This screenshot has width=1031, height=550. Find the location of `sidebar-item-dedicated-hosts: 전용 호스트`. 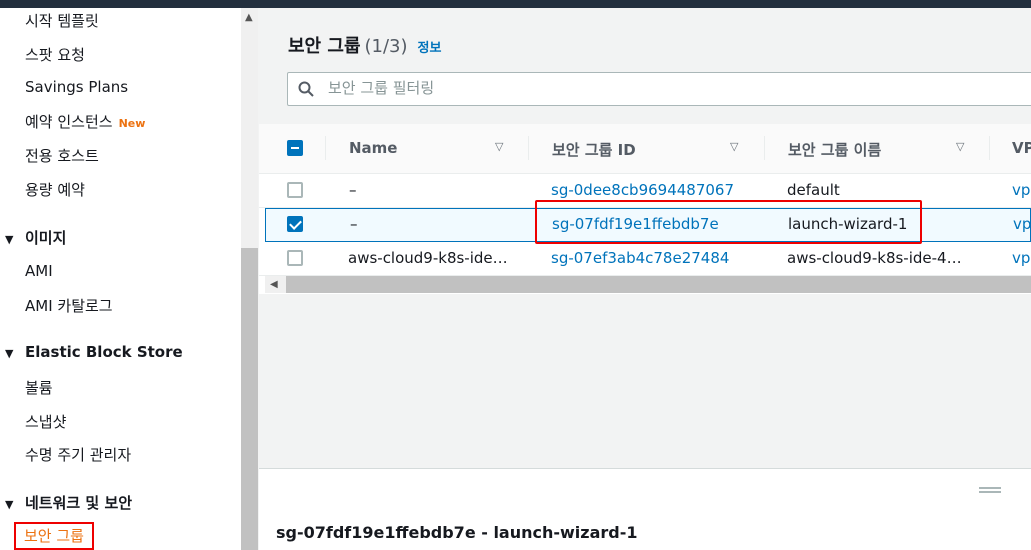

sidebar-item-dedicated-hosts: 전용 호스트 is located at coordinates (62, 155).